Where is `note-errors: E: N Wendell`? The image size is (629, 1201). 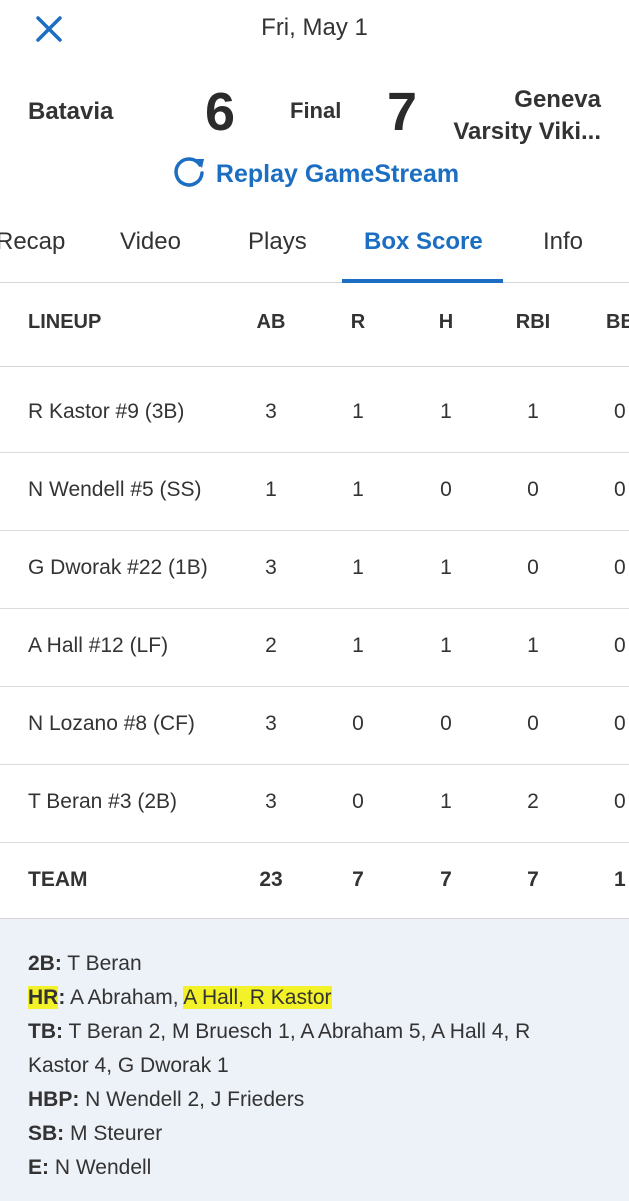 note-errors: E: N Wendell is located at coordinates (89, 1168).